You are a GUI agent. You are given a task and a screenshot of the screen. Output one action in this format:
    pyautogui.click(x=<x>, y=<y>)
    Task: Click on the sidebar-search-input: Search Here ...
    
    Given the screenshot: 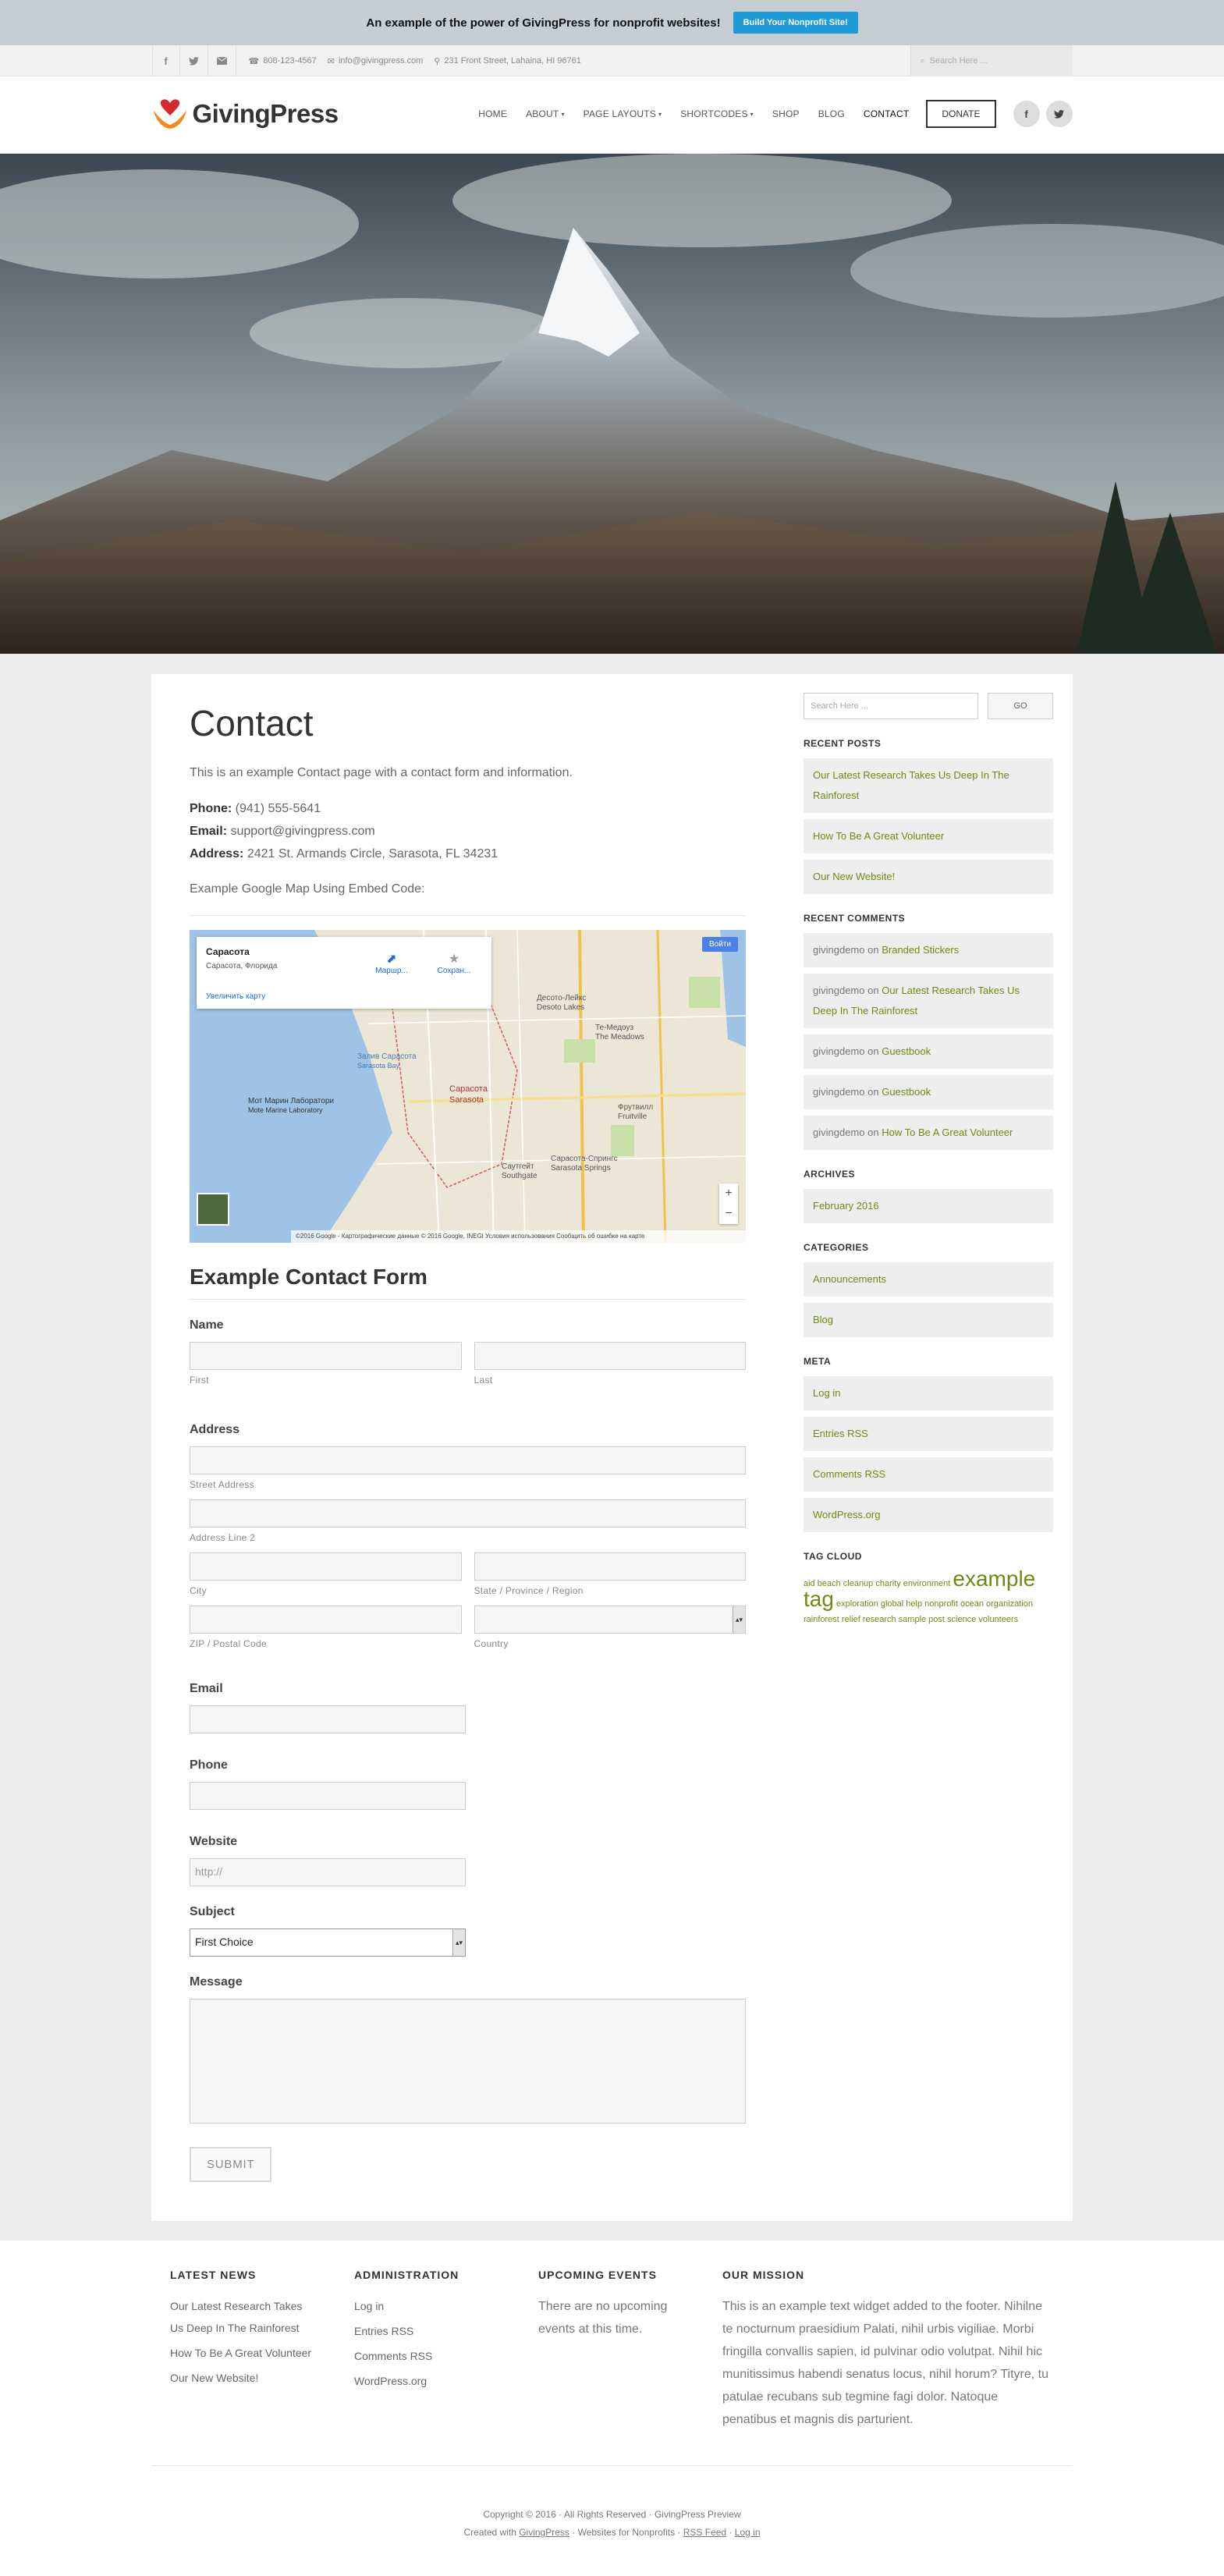 What is the action you would take?
    pyautogui.click(x=891, y=706)
    